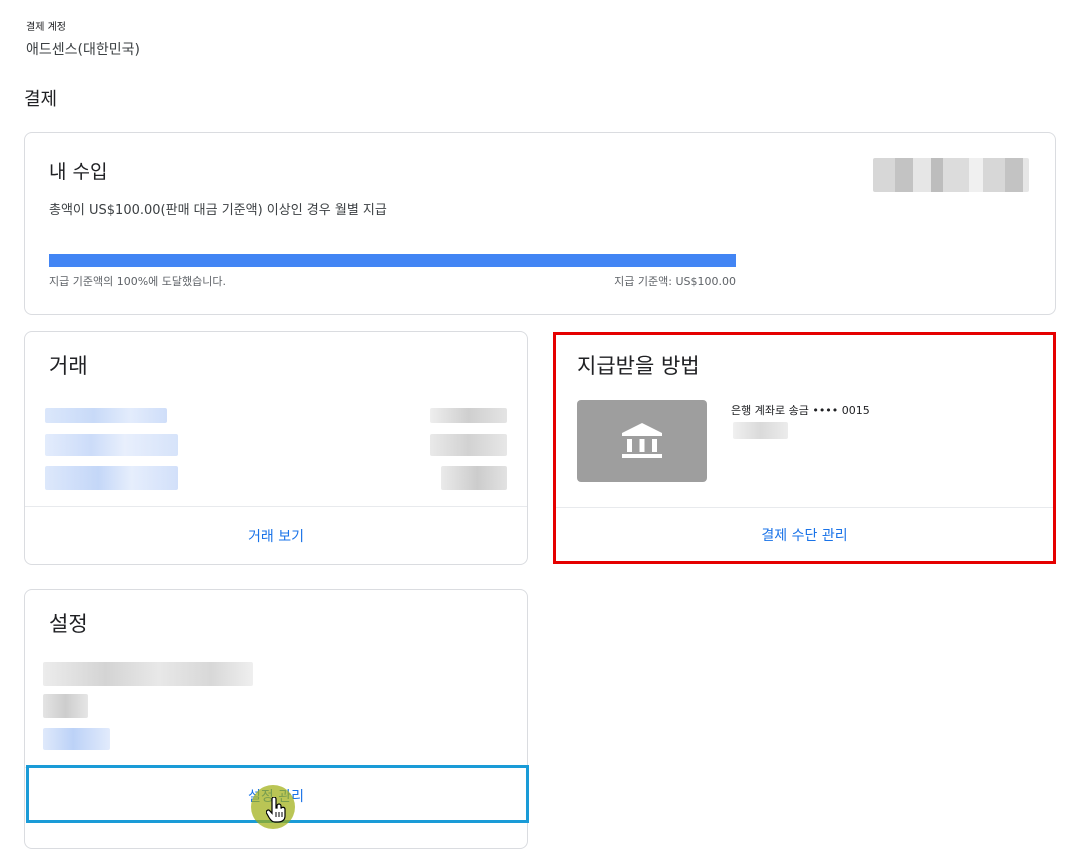 The image size is (1070, 849). Describe the element at coordinates (804, 534) in the screenshot. I see `manage-payment-methods-link: 결제 수단 관리` at that location.